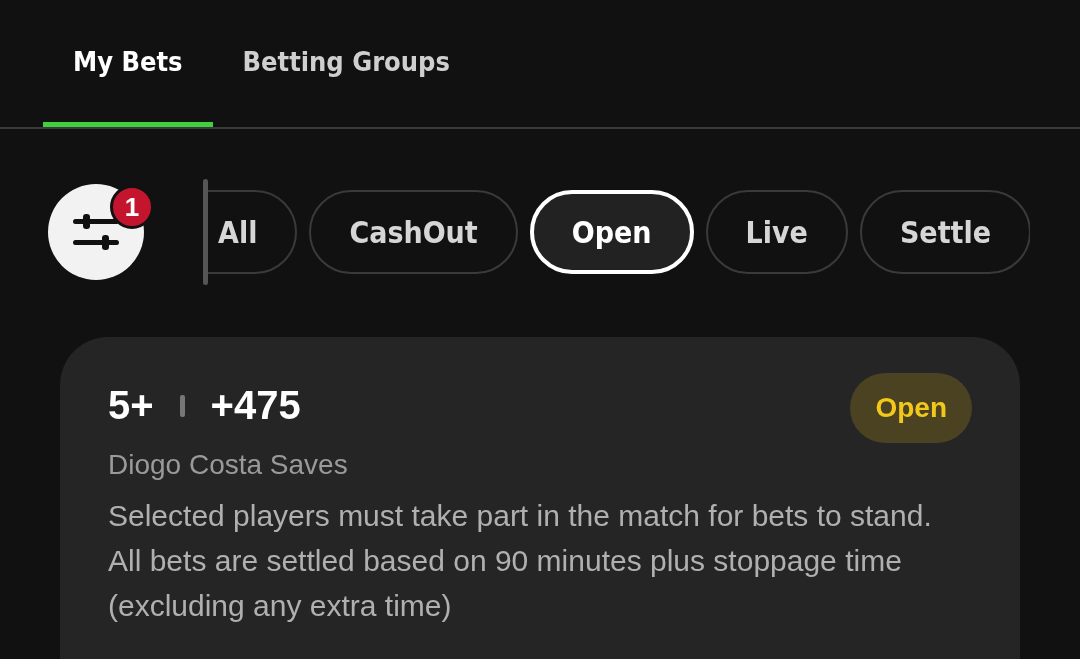  What do you see at coordinates (128, 63) in the screenshot?
I see `tab: My Bets` at bounding box center [128, 63].